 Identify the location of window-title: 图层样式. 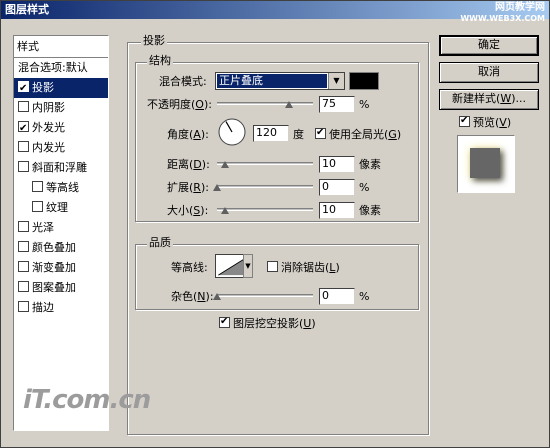
(27, 9).